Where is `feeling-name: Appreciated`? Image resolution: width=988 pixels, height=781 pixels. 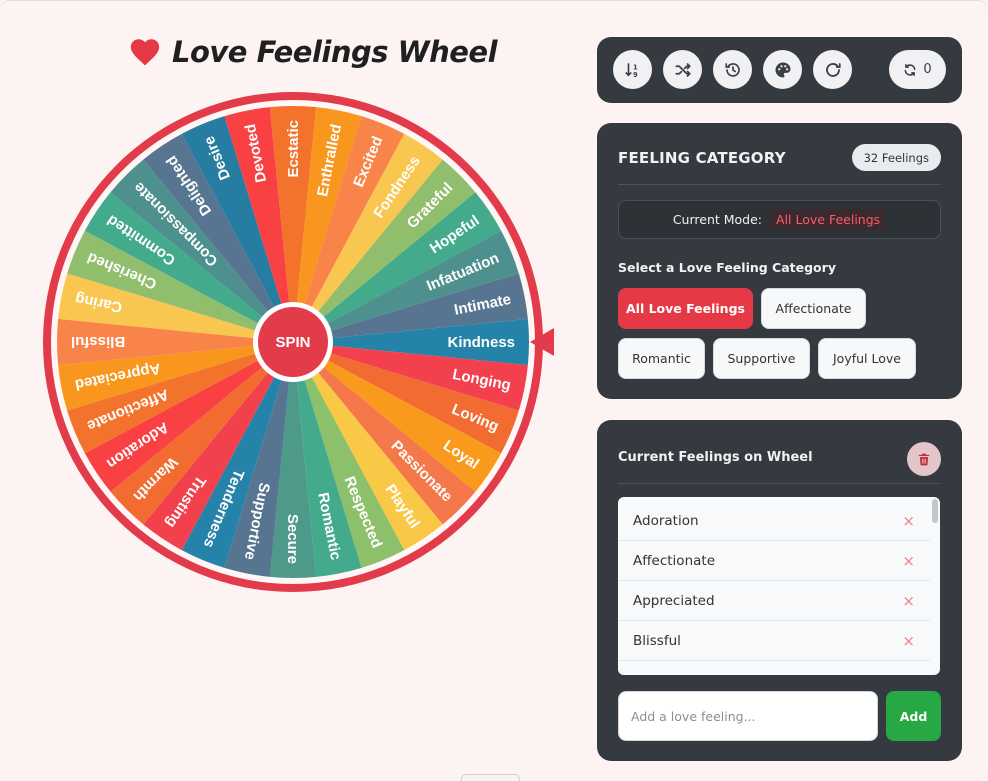 feeling-name: Appreciated is located at coordinates (674, 600).